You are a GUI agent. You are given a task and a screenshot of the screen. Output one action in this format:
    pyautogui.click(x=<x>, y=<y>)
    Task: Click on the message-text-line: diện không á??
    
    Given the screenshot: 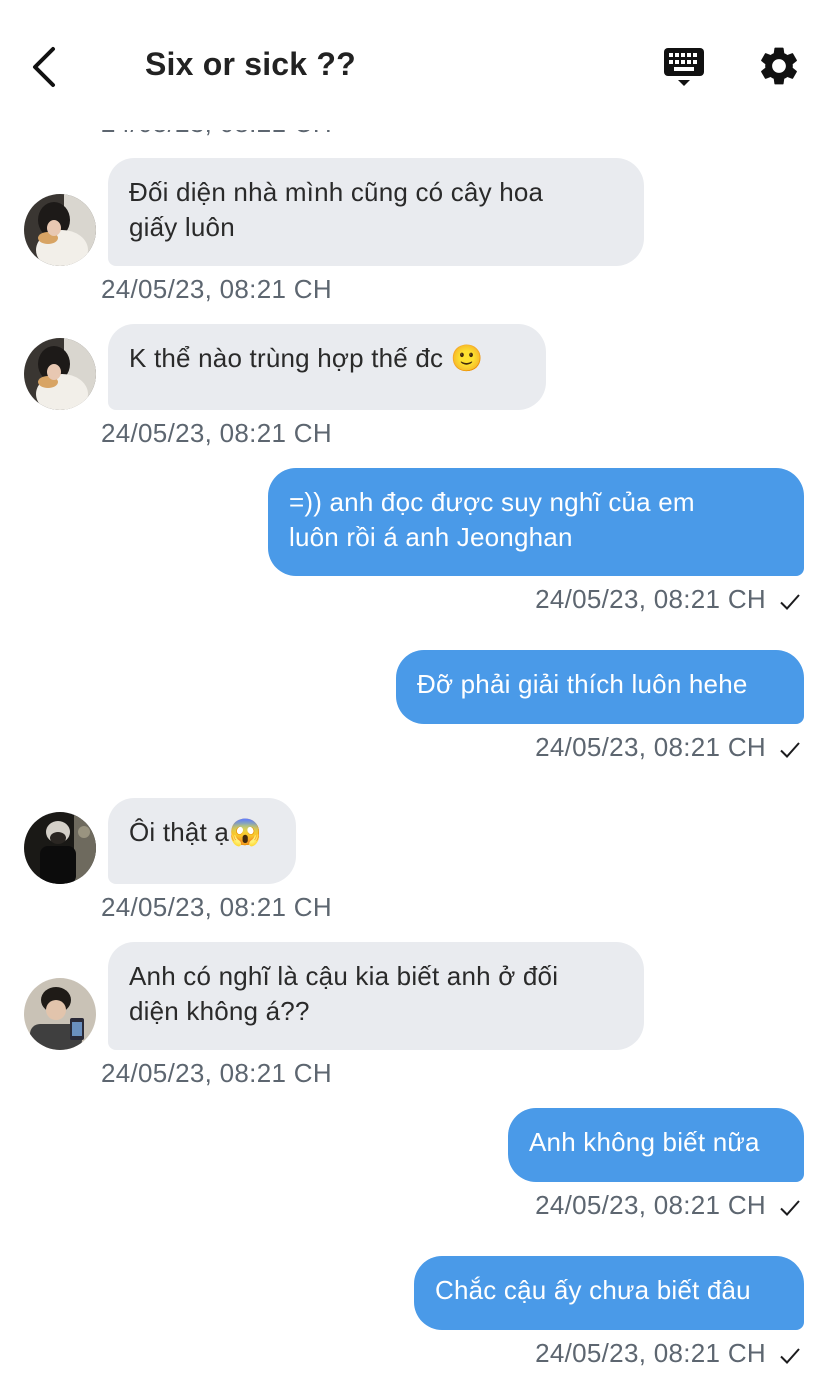 What is the action you would take?
    pyautogui.click(x=219, y=1011)
    